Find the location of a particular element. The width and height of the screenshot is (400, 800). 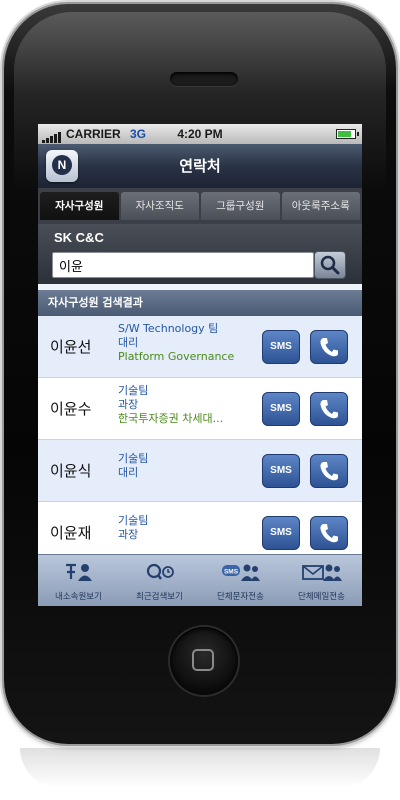

status-time: 4:20 PM is located at coordinates (200, 134).